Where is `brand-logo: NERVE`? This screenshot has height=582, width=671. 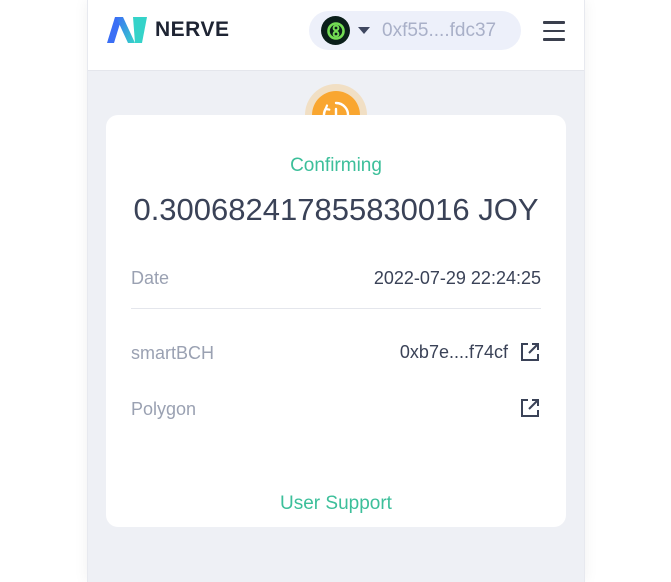
brand-logo: NERVE is located at coordinates (168, 30).